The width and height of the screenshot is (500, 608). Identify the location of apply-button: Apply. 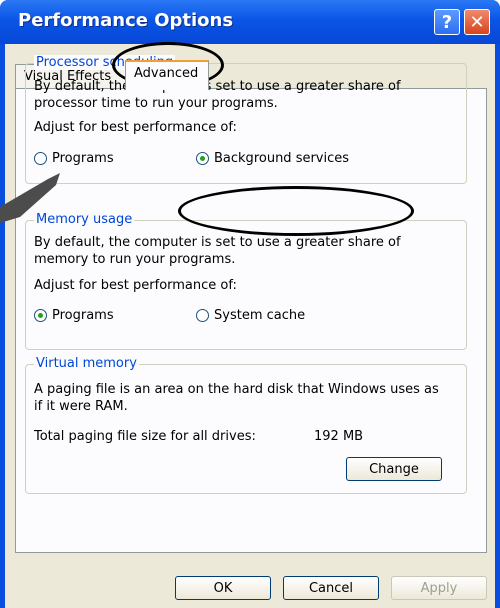
(439, 588).